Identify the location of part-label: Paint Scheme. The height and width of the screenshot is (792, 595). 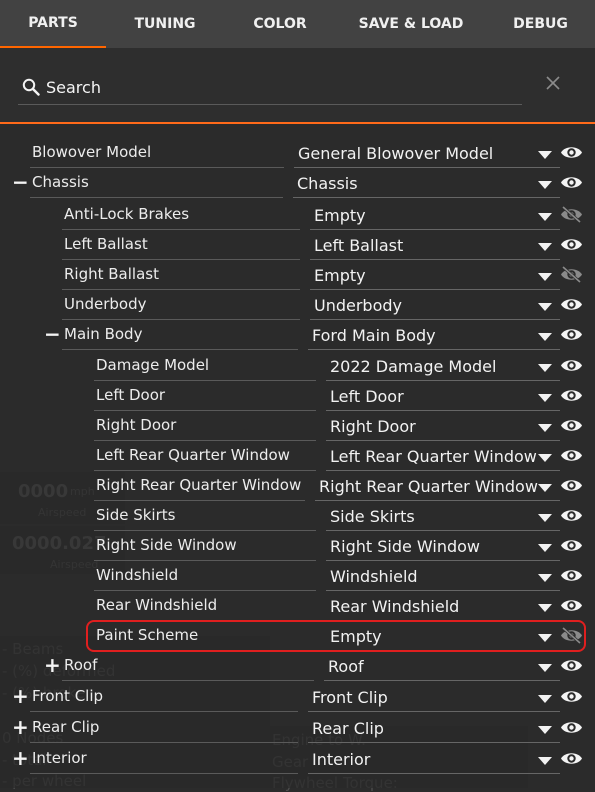
(147, 635).